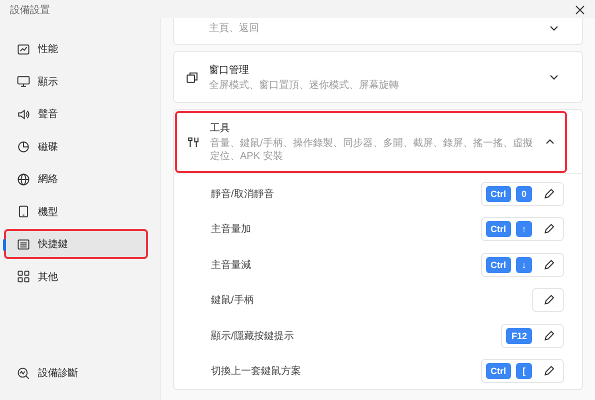 The width and height of the screenshot is (595, 400). What do you see at coordinates (378, 77) in the screenshot?
I see `section-header: 窗口管理 全屏模式、窗口置頂、迷你模式、屏幕旋轉` at bounding box center [378, 77].